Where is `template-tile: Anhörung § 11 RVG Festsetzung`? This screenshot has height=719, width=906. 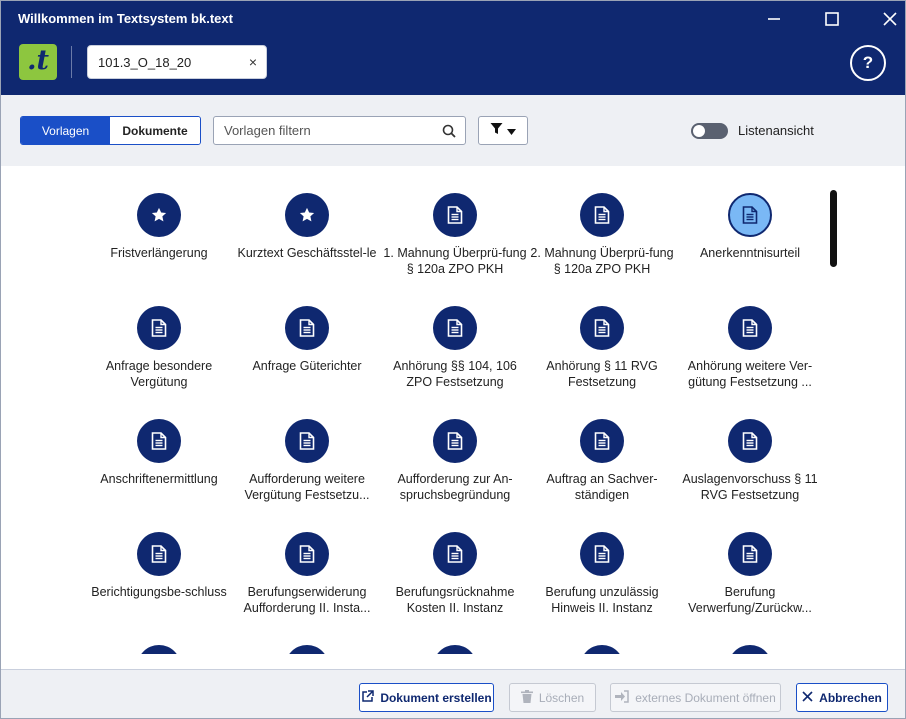
template-tile: Anhörung § 11 RVG Festsetzung is located at coordinates (602, 348).